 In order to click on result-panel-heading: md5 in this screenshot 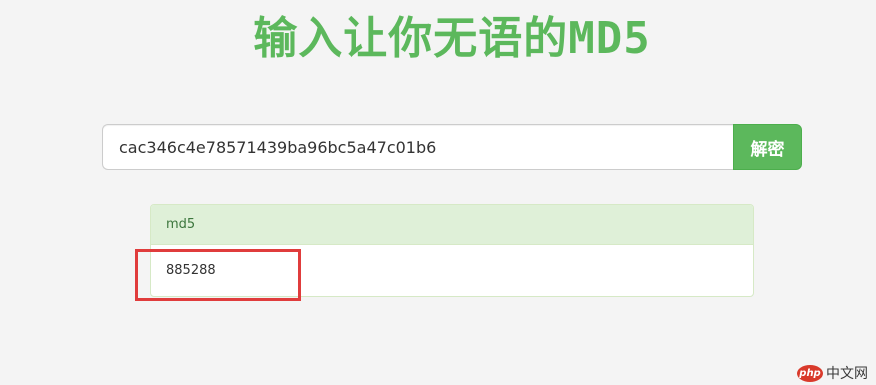, I will do `click(452, 225)`.